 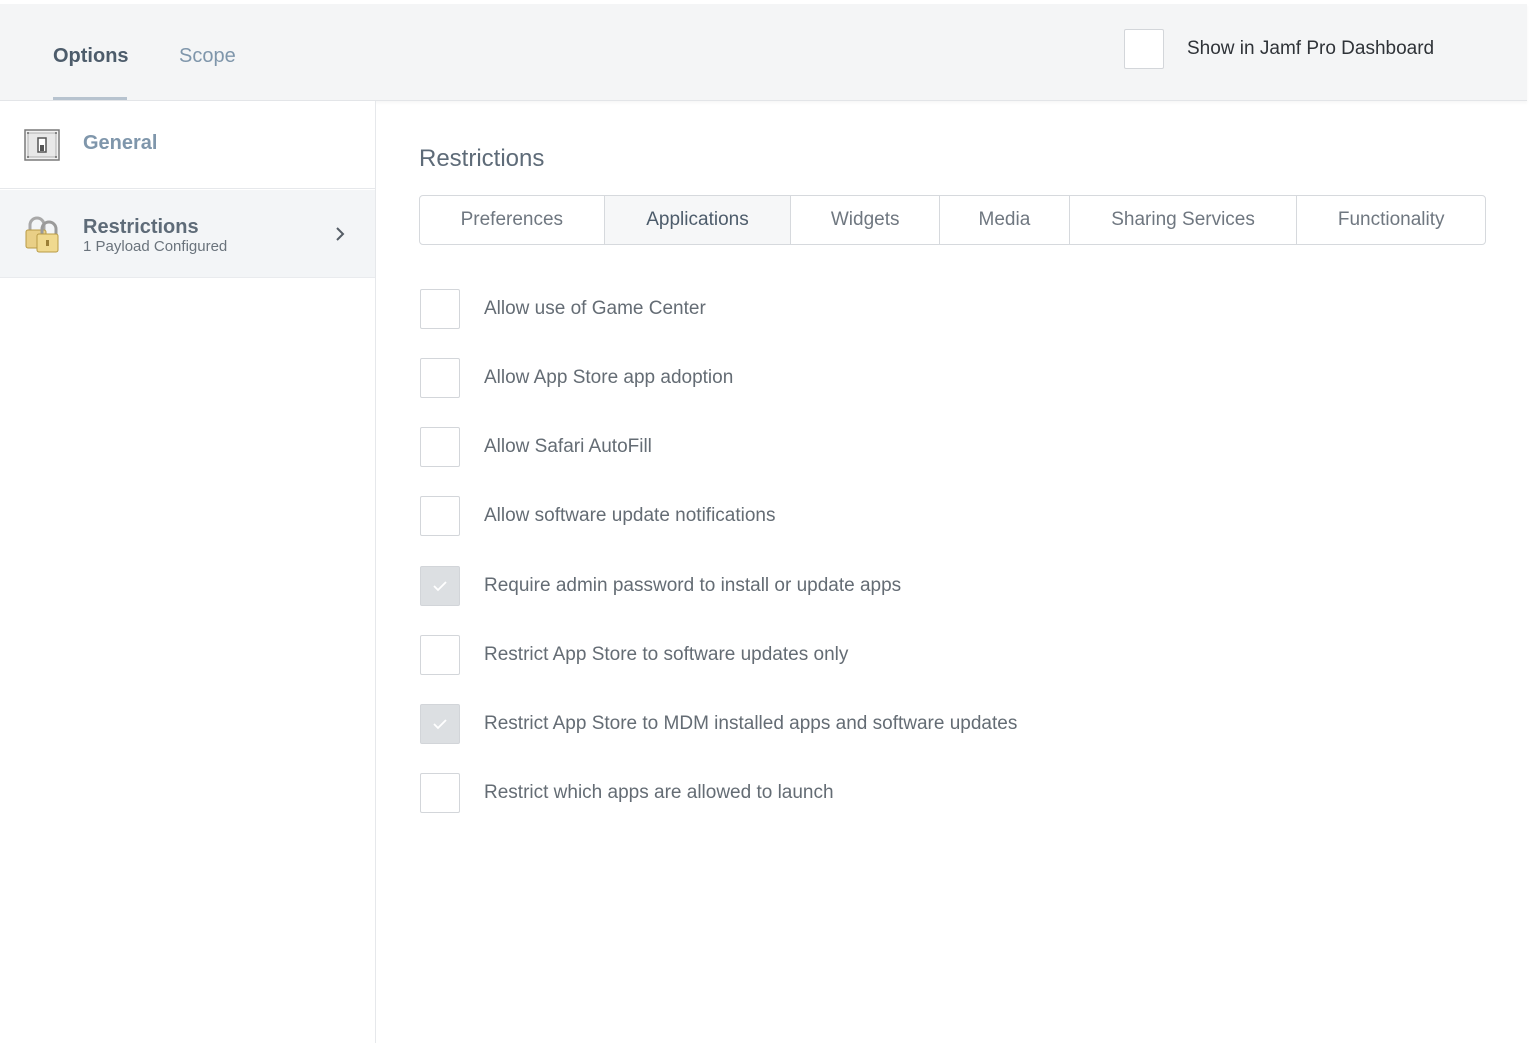 What do you see at coordinates (1184, 220) in the screenshot?
I see `tab-sharing-services: Sharing Services` at bounding box center [1184, 220].